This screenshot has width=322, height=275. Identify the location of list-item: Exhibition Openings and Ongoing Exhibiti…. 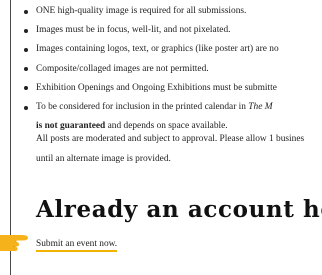
(151, 88).